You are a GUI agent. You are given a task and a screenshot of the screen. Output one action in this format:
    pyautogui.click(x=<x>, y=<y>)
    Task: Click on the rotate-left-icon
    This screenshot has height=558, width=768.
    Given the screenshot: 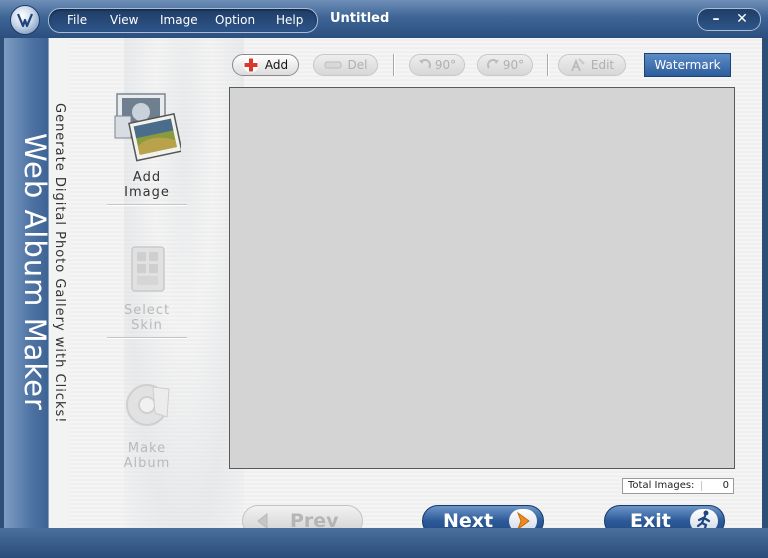 What is the action you would take?
    pyautogui.click(x=424, y=64)
    